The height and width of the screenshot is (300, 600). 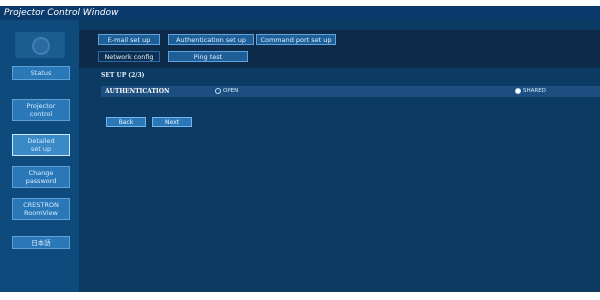 What do you see at coordinates (534, 91) in the screenshot?
I see `radio-shared-label: SHARED` at bounding box center [534, 91].